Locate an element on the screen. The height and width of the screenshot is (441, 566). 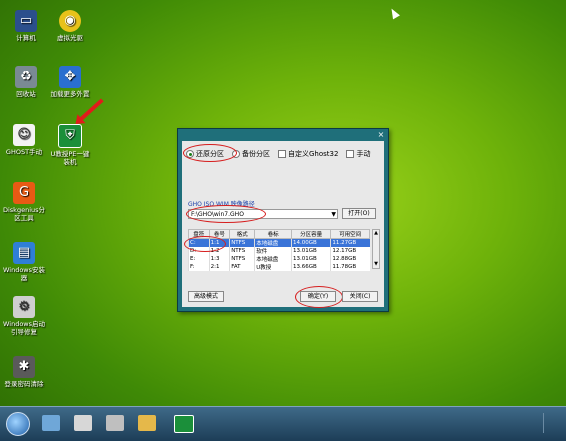
password-icon: ✱ is located at coordinates (24, 367).